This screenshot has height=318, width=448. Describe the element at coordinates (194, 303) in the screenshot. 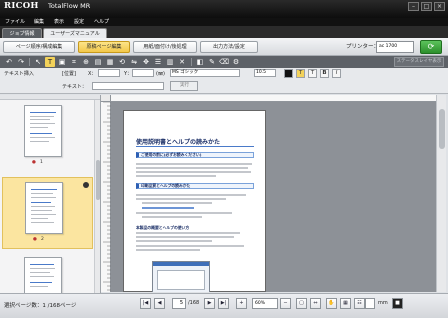

I see `page-total: /168` at that location.